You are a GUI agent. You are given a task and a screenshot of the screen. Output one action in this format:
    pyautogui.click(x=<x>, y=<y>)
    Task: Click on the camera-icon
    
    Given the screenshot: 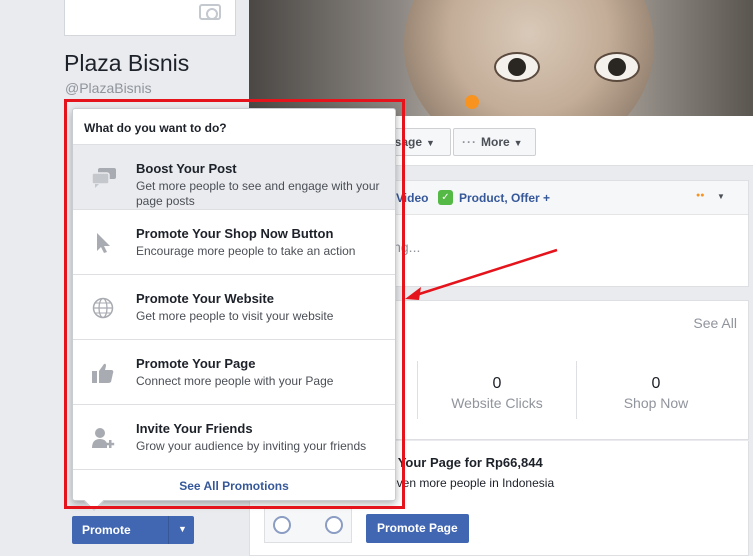 What is the action you would take?
    pyautogui.click(x=210, y=12)
    